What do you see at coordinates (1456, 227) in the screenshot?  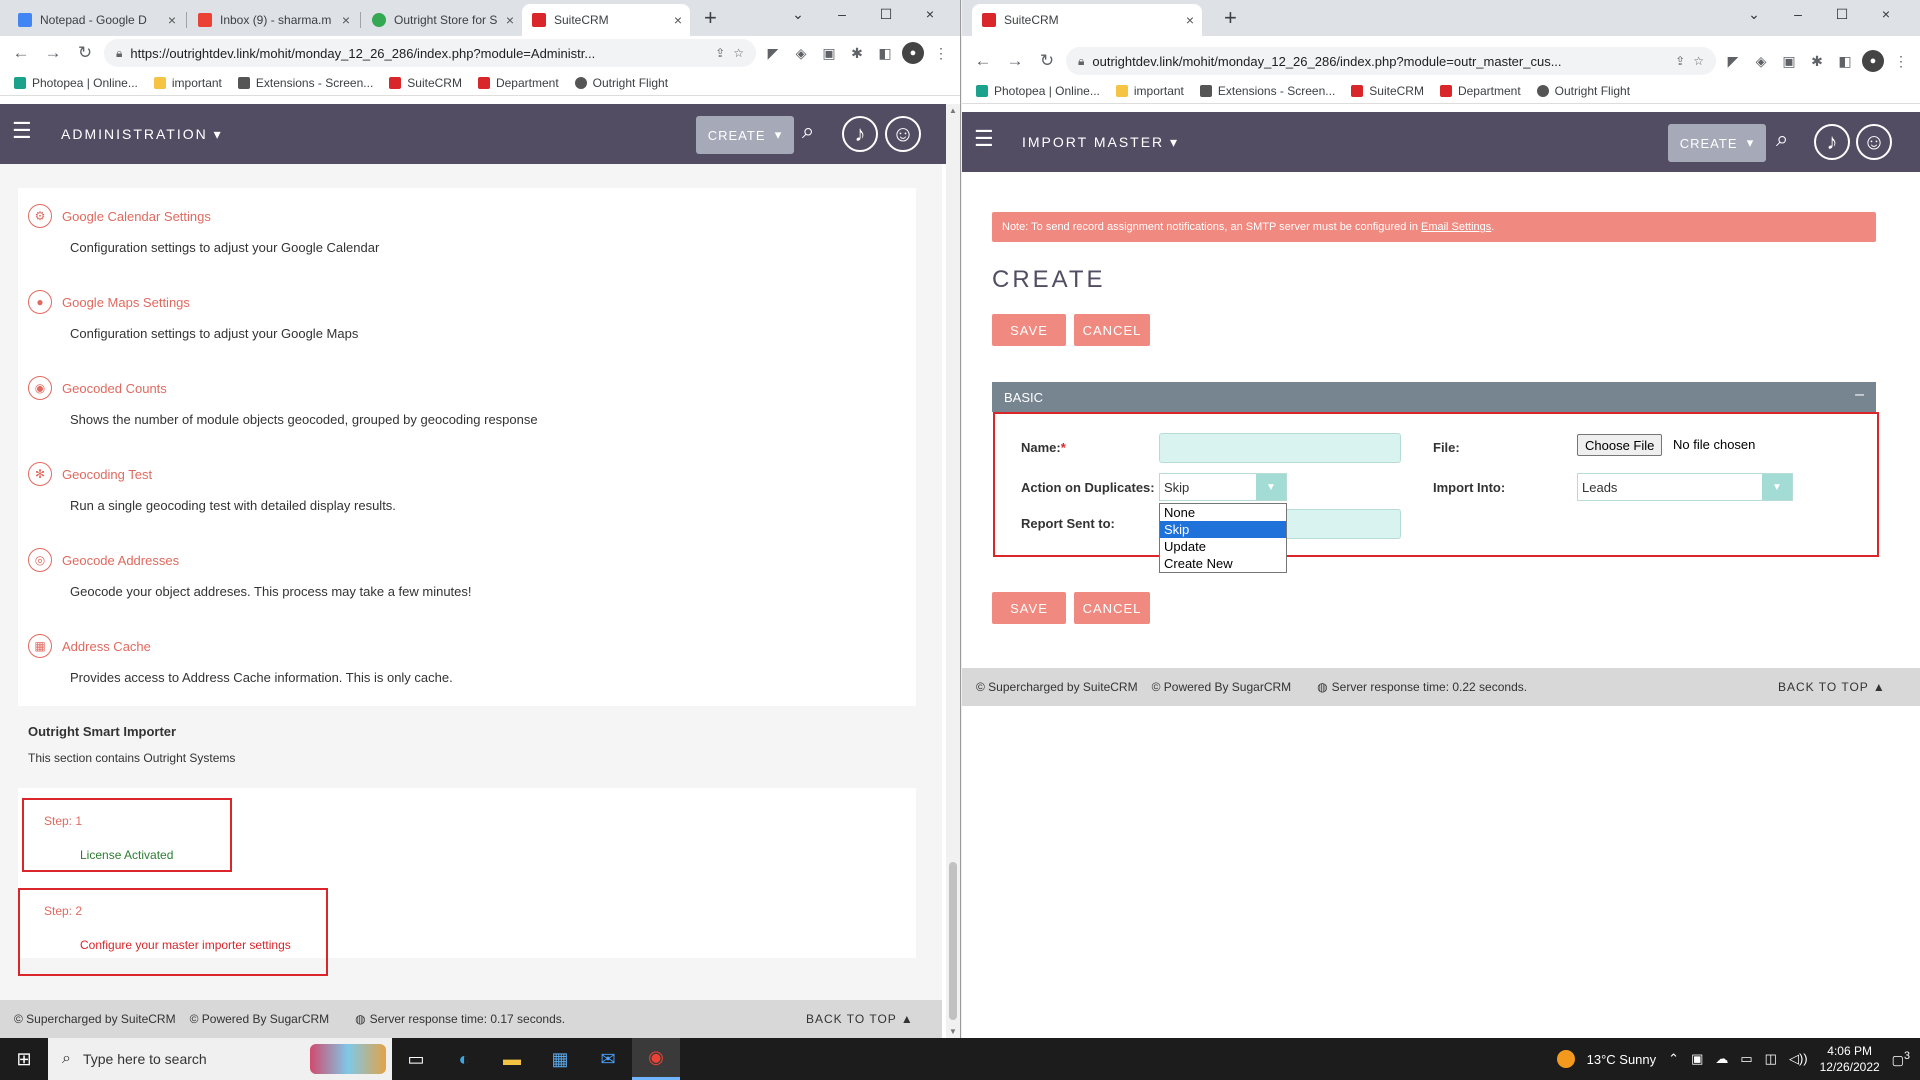 I see `email-settings-link: Email Settings` at bounding box center [1456, 227].